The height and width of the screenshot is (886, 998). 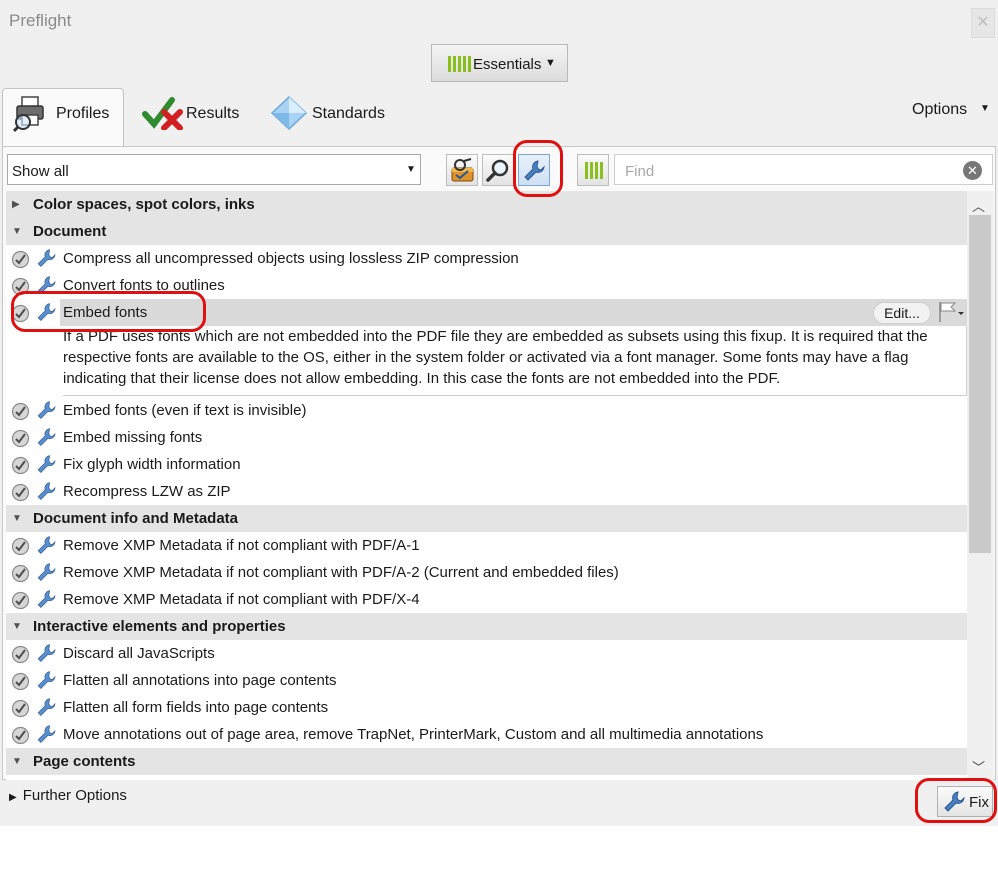 What do you see at coordinates (980, 384) in the screenshot?
I see `scroll-thumb` at bounding box center [980, 384].